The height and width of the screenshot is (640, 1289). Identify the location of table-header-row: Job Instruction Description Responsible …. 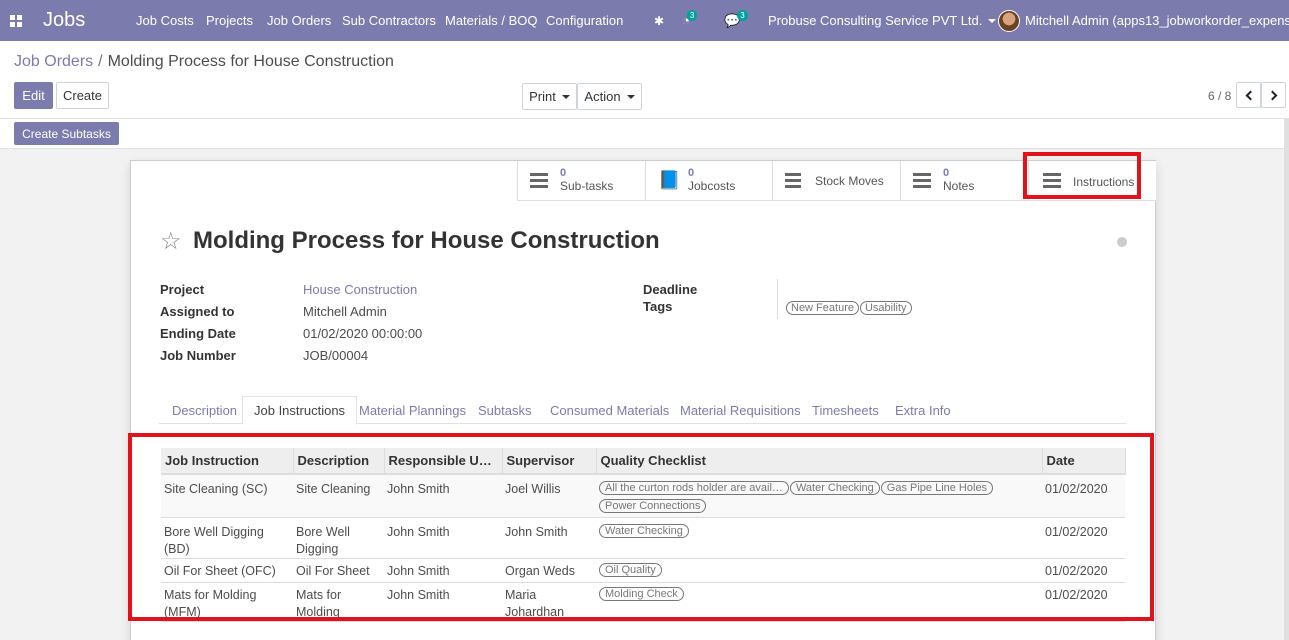
(643, 461).